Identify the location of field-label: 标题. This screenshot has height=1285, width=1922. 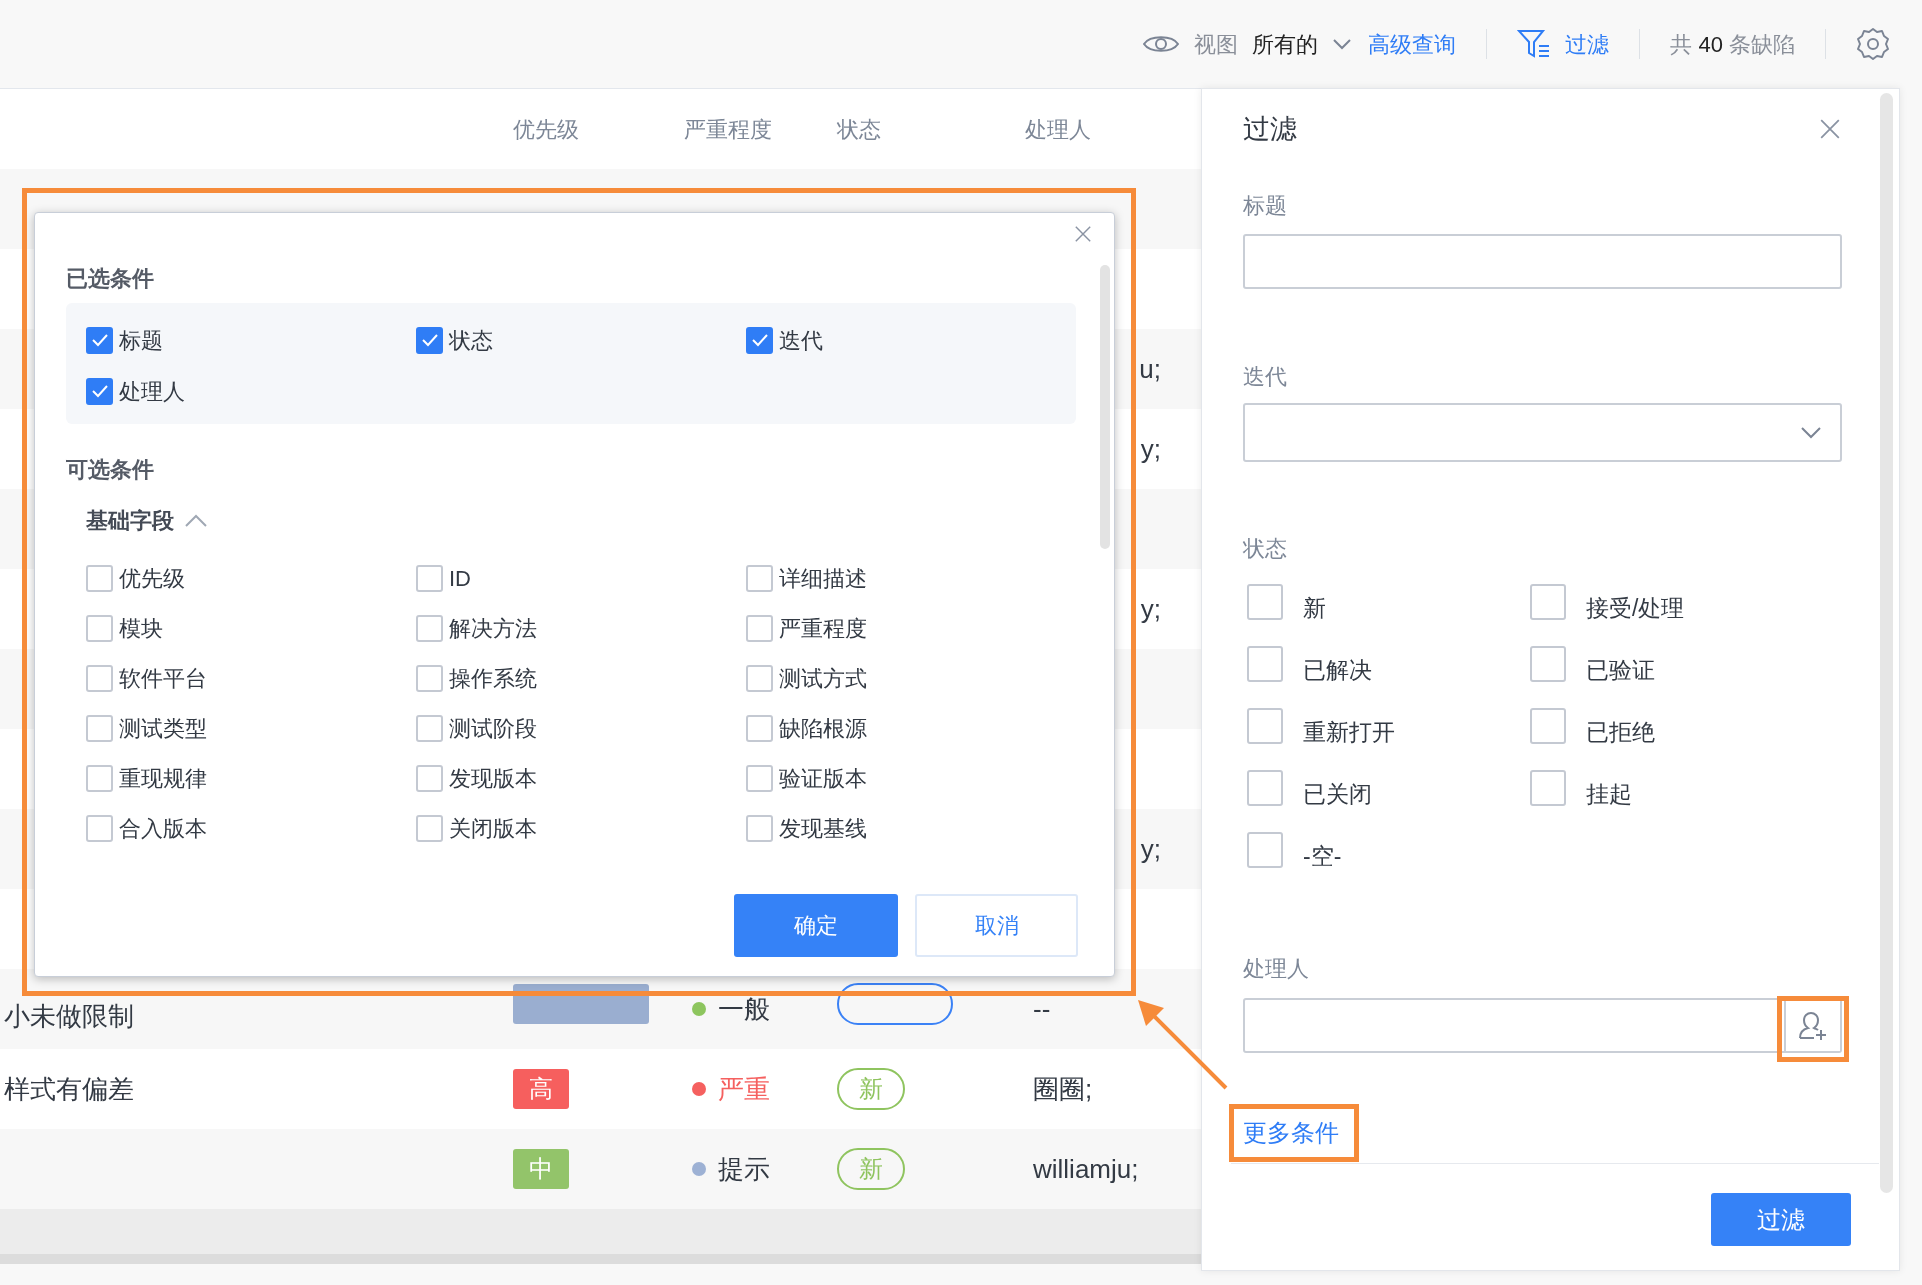
(1265, 206).